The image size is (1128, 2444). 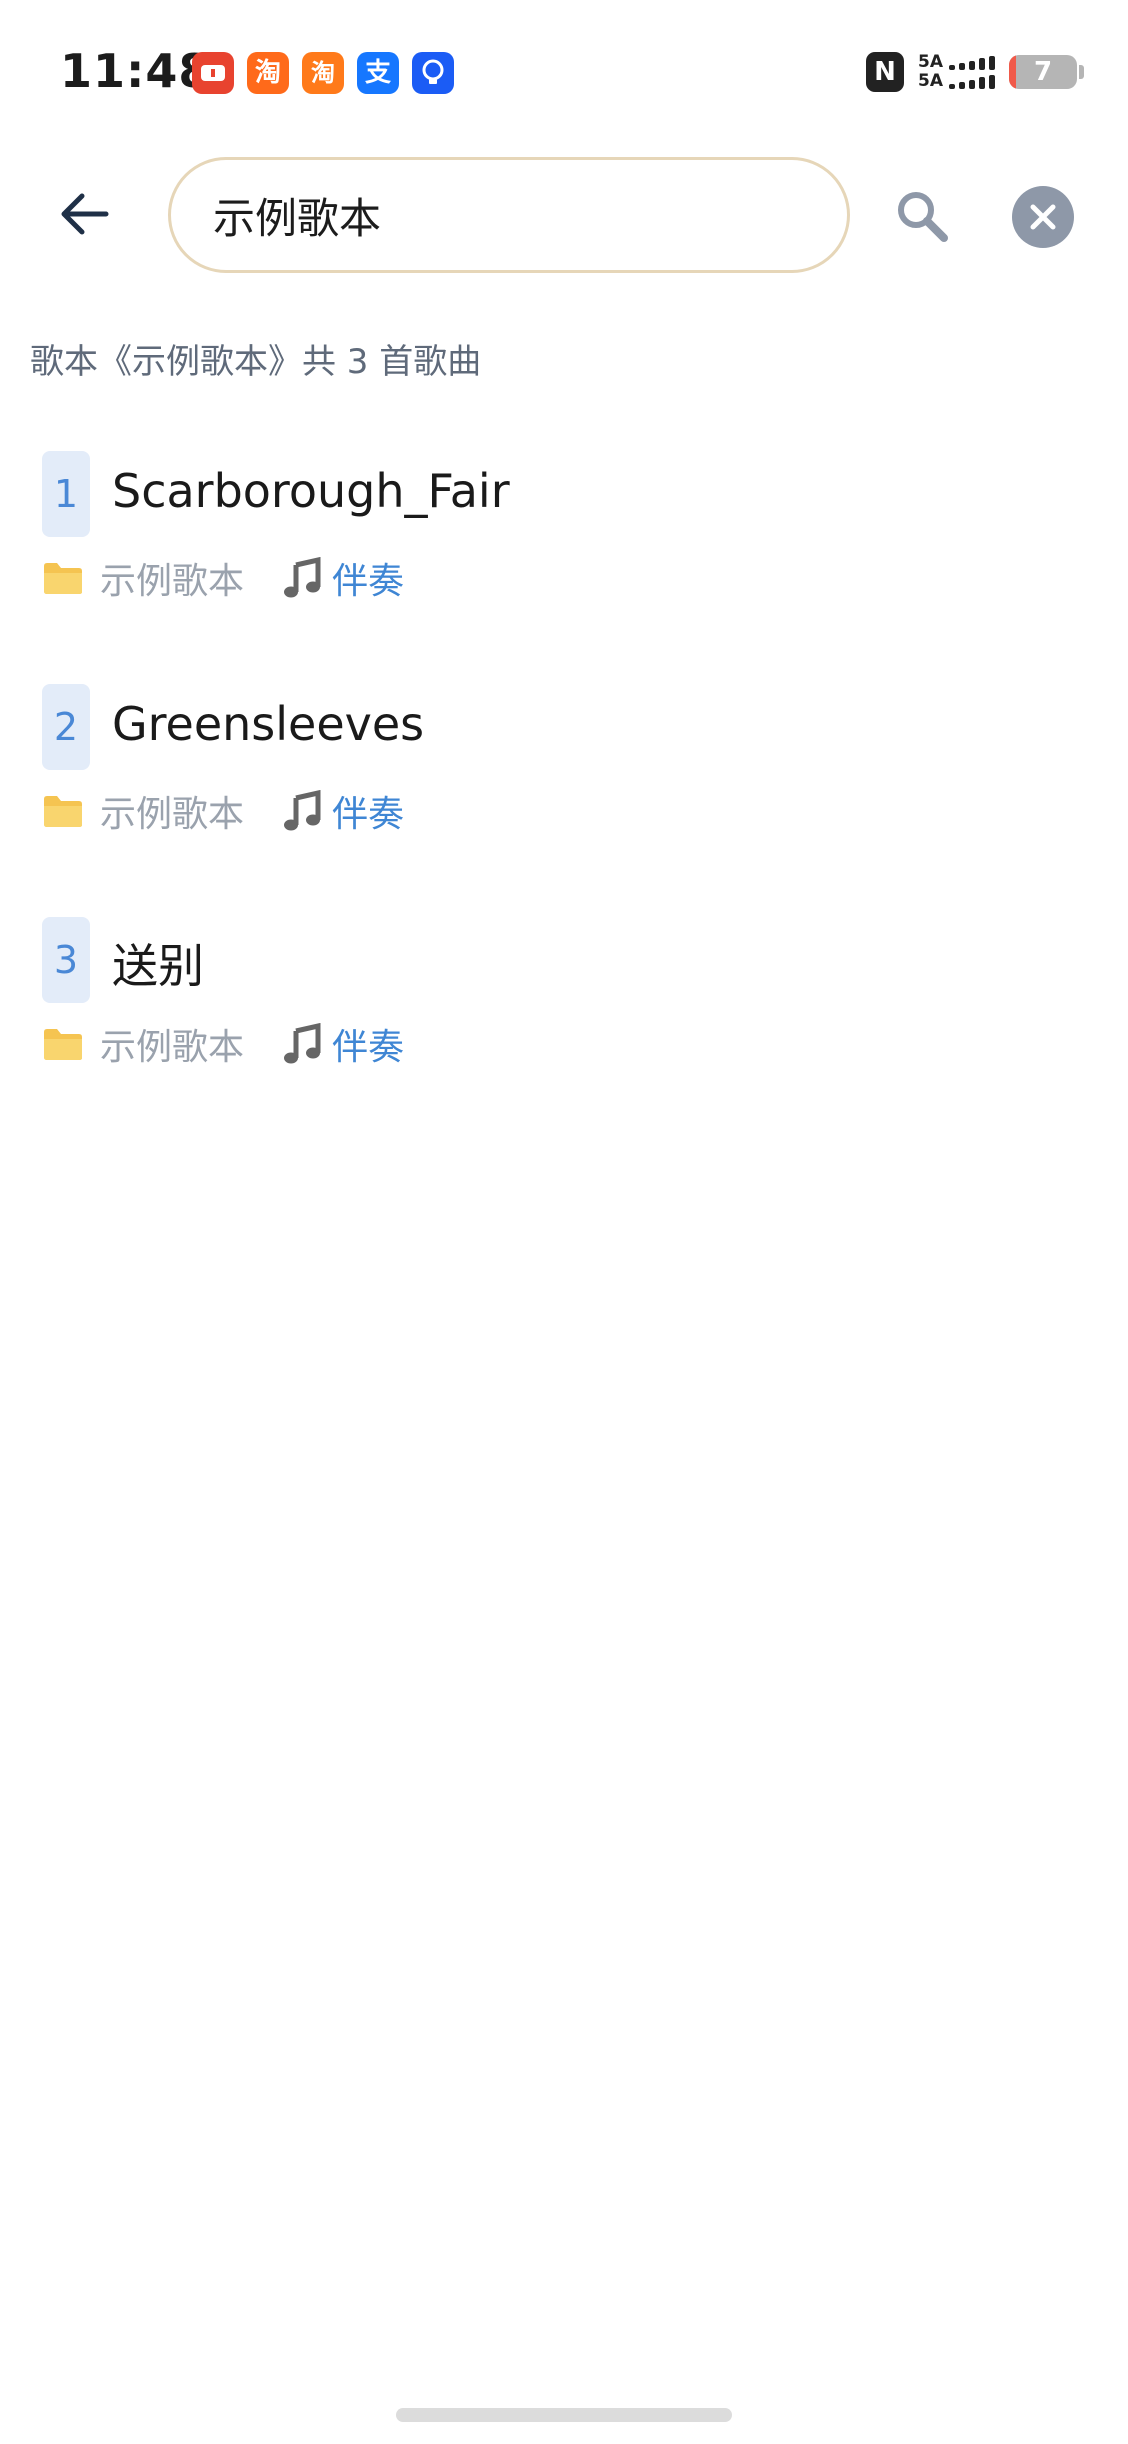 What do you see at coordinates (158, 963) in the screenshot?
I see `song-title: 送别` at bounding box center [158, 963].